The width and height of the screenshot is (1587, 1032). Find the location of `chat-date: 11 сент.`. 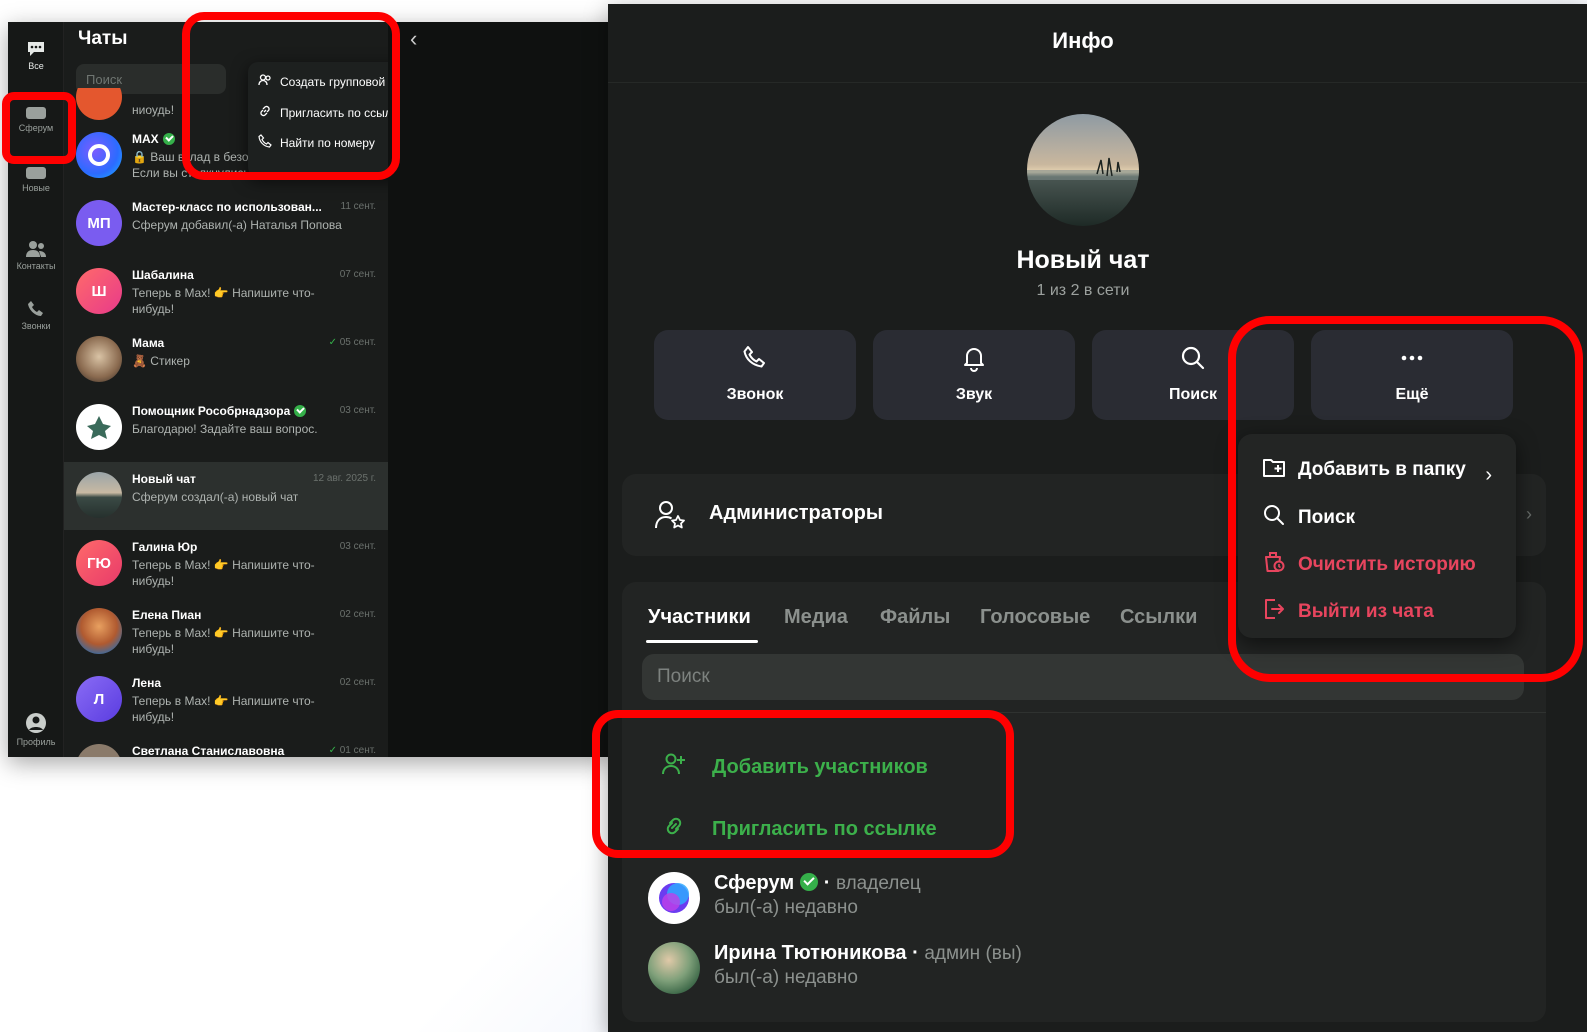

chat-date: 11 сент. is located at coordinates (358, 206).